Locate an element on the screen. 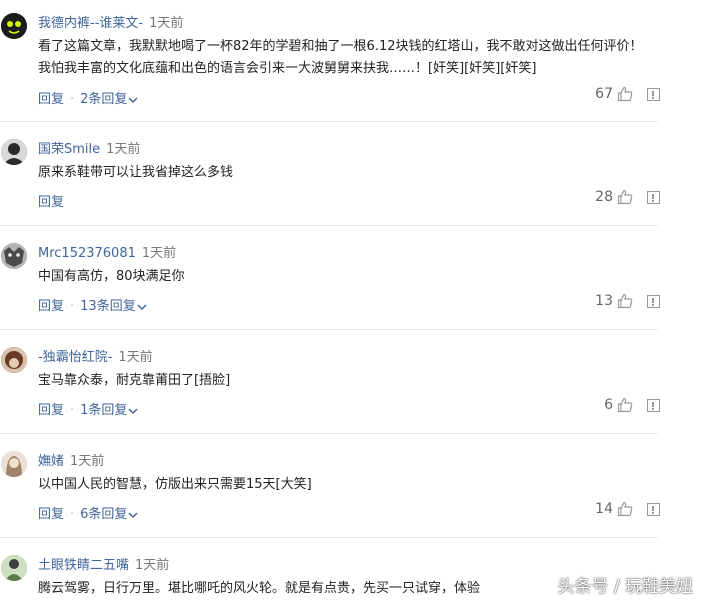 This screenshot has height=609, width=705. watermark: 头条号 / 玩鞋美妞 is located at coordinates (625, 587).